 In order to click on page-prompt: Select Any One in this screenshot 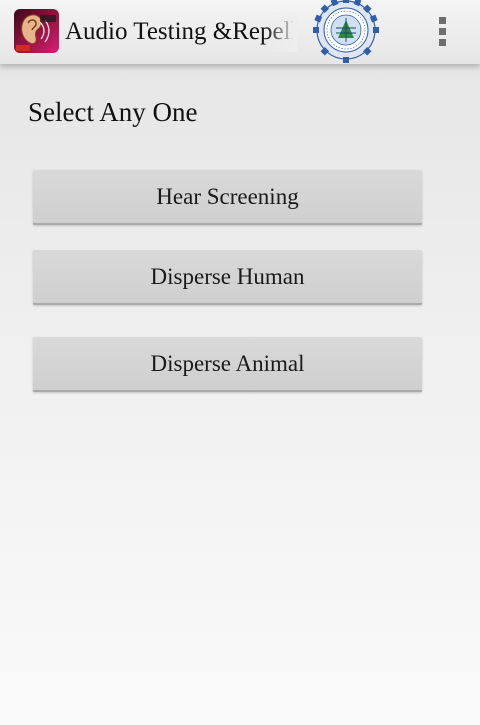, I will do `click(113, 112)`.